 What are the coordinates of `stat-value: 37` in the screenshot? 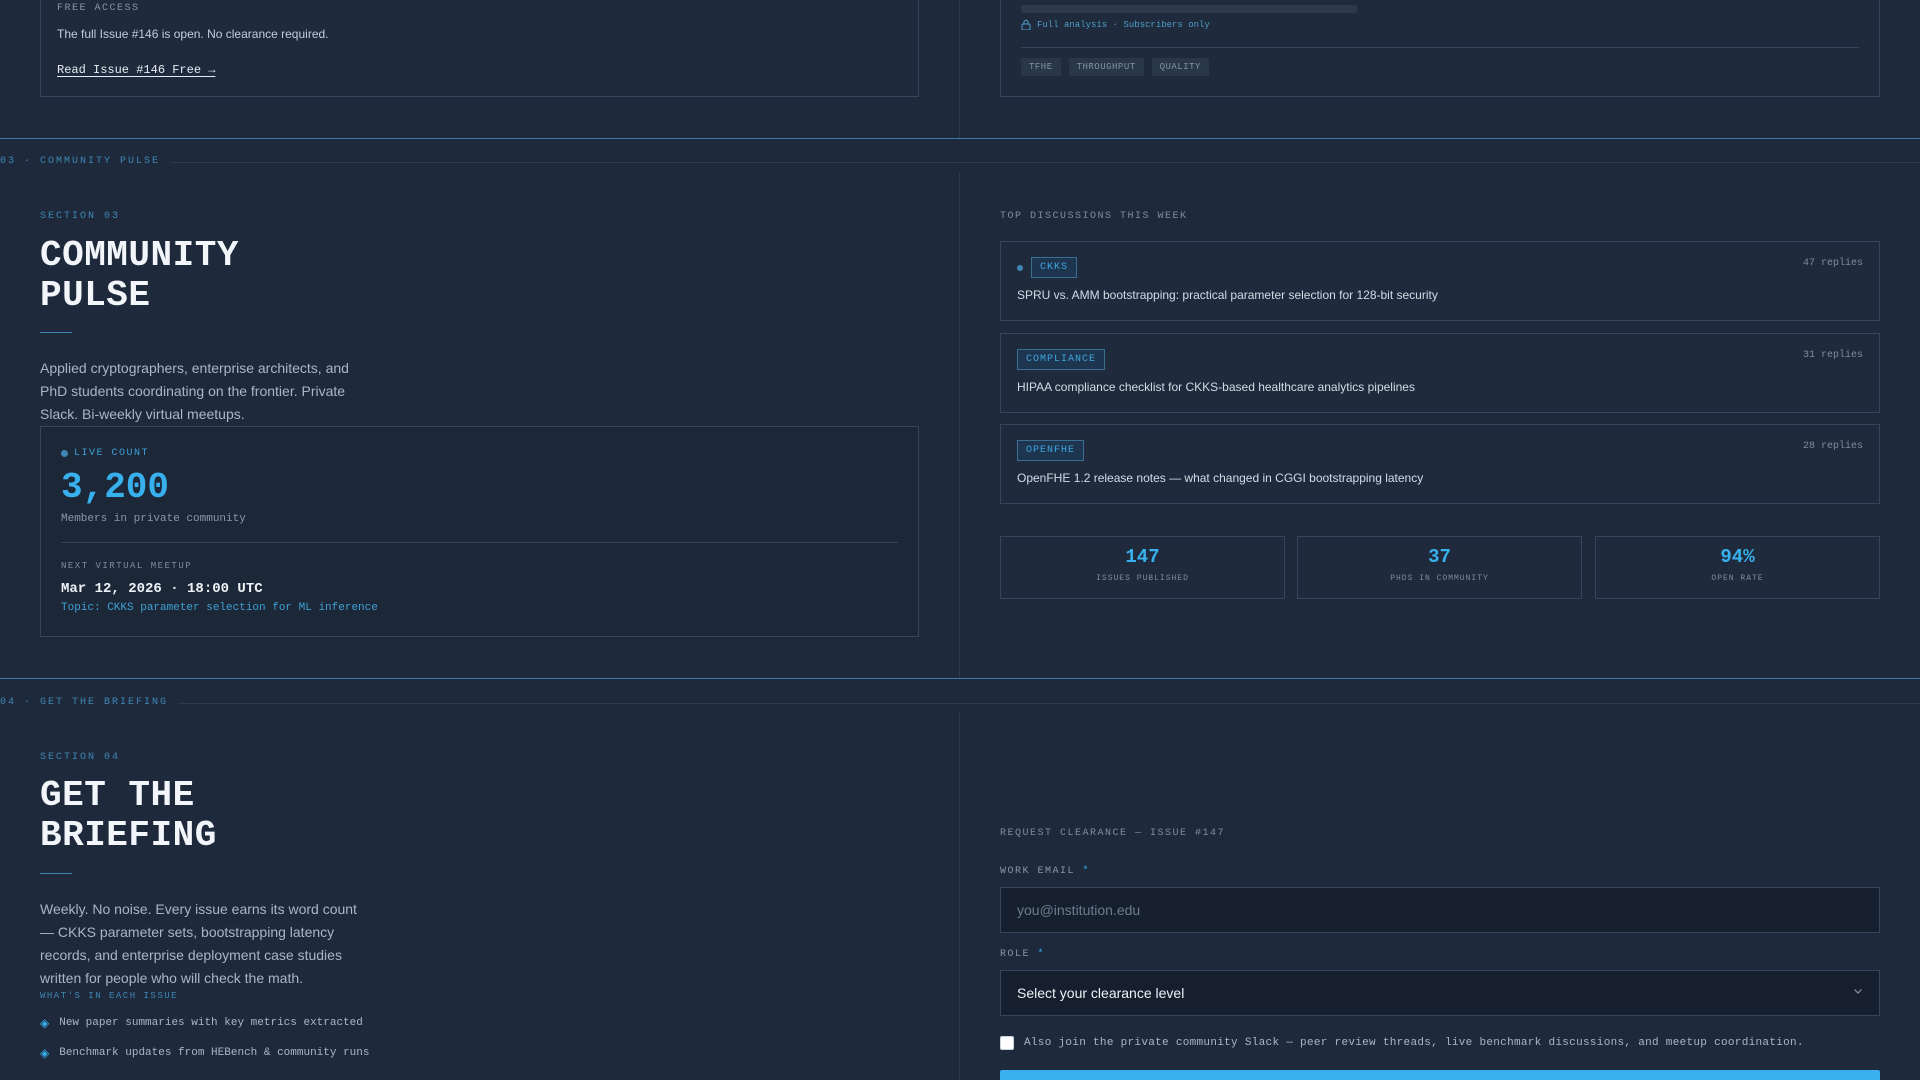 It's located at (1439, 557).